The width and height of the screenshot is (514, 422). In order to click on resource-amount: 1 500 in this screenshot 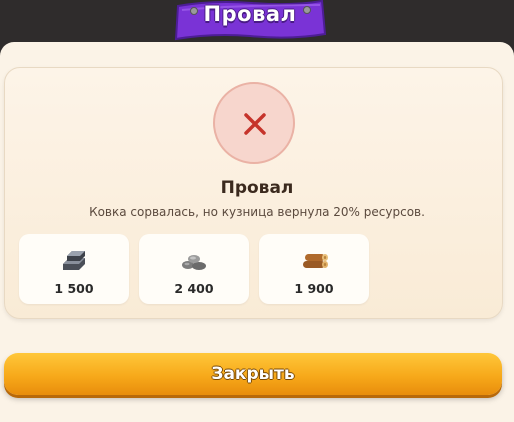, I will do `click(74, 288)`.